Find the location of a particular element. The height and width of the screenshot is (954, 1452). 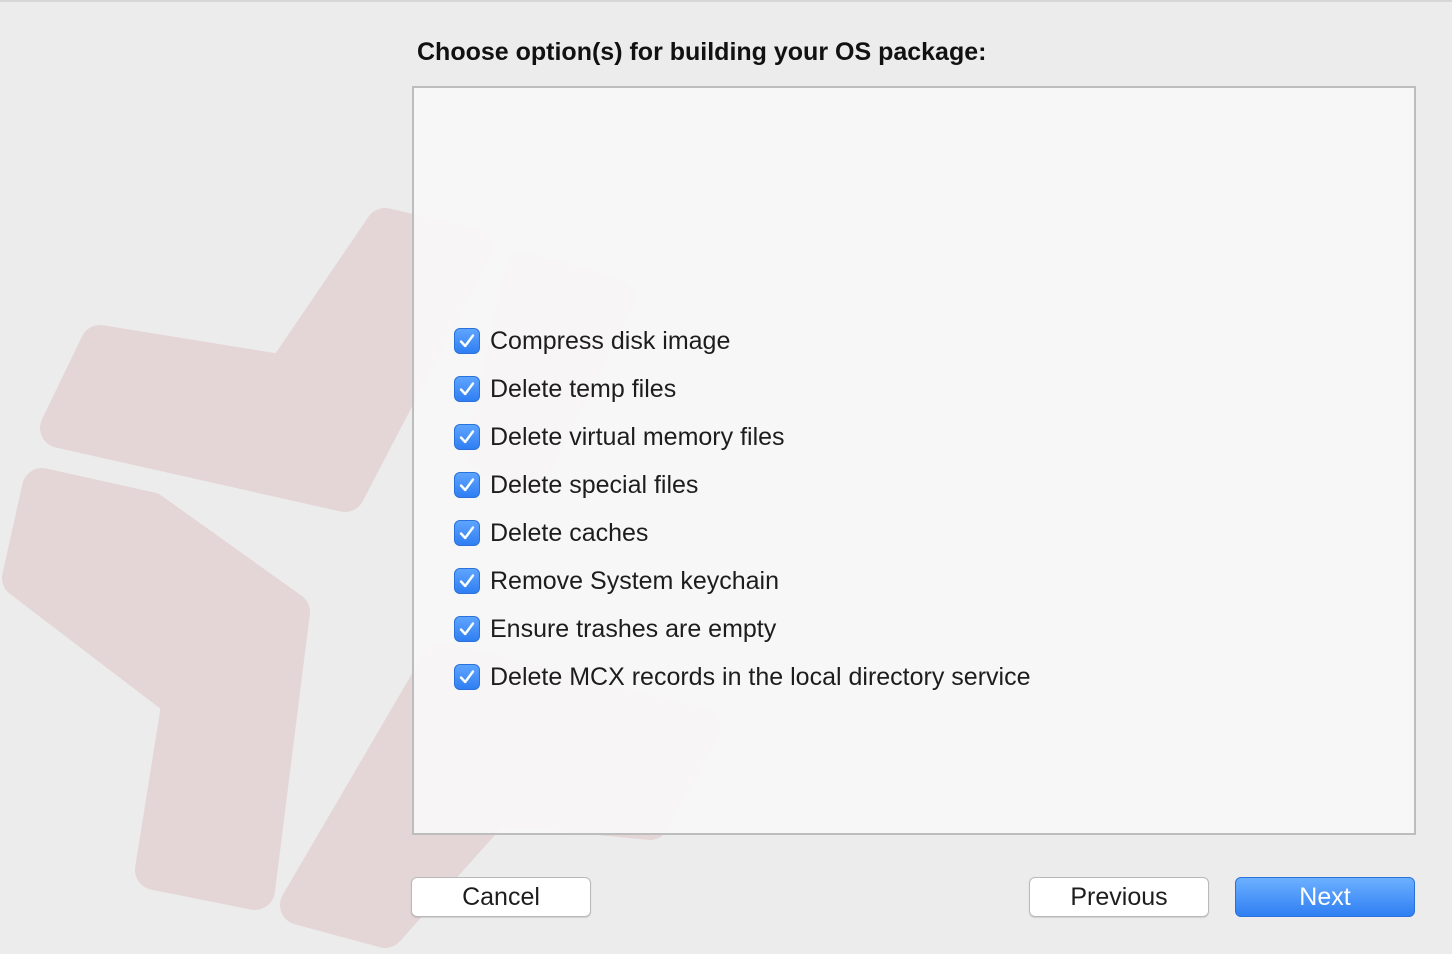

option-label: Ensure trashes are empty is located at coordinates (633, 628).